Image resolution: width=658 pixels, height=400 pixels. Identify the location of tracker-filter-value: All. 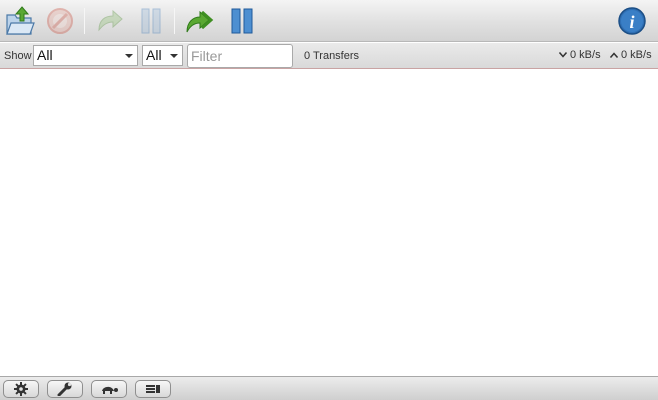
(154, 55).